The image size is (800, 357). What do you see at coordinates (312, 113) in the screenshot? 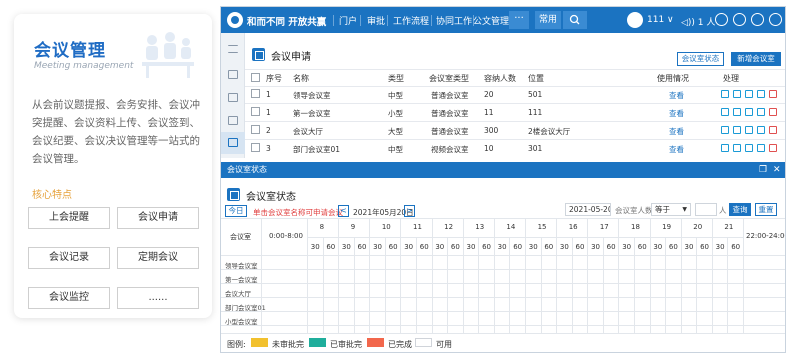
I see `row-name: 第一会议室` at bounding box center [312, 113].